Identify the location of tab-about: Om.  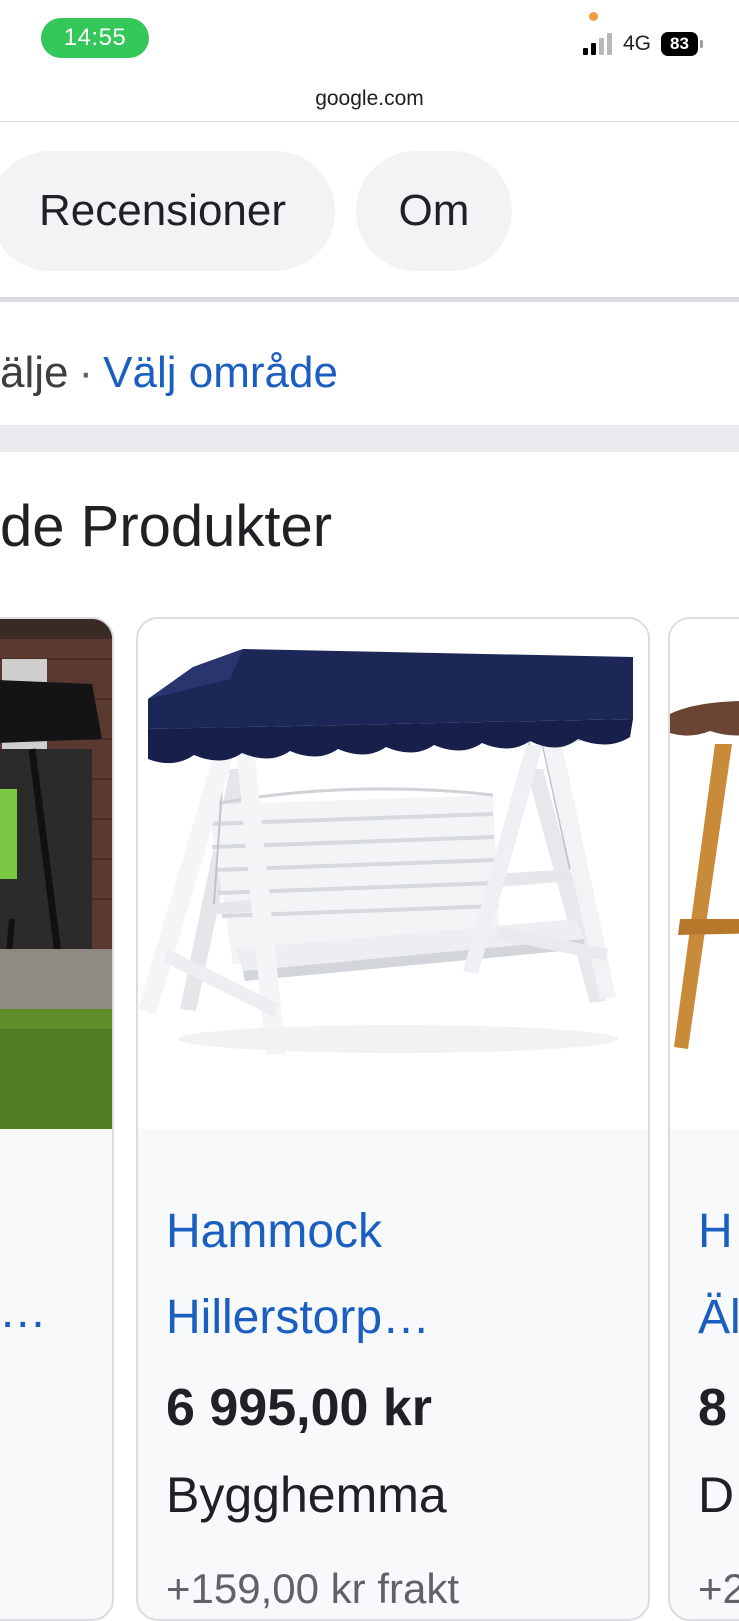
(434, 211).